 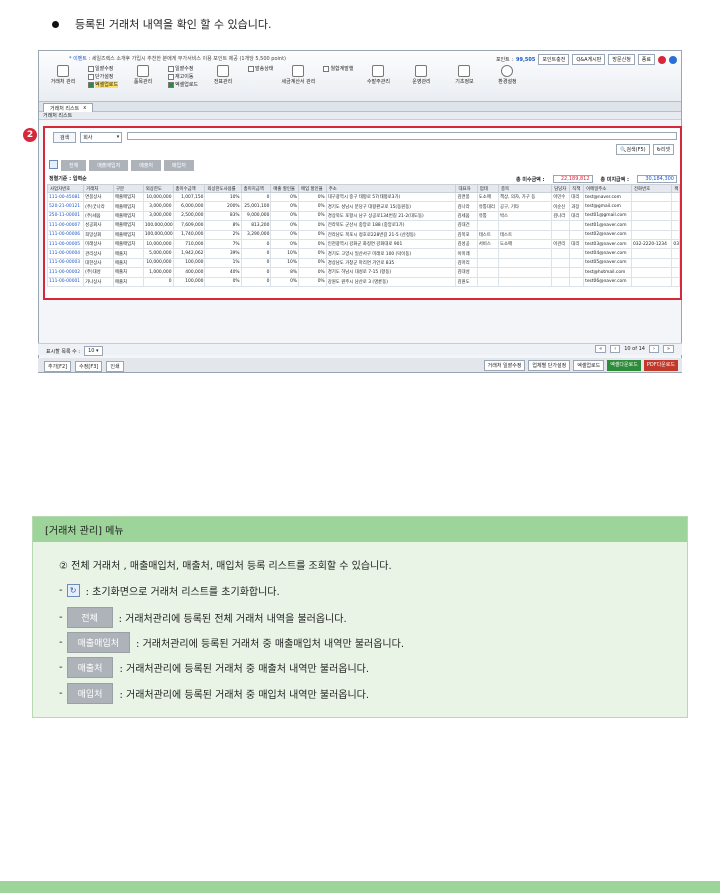 What do you see at coordinates (65, 188) in the screenshot?
I see `column-header: 사업자번호` at bounding box center [65, 188].